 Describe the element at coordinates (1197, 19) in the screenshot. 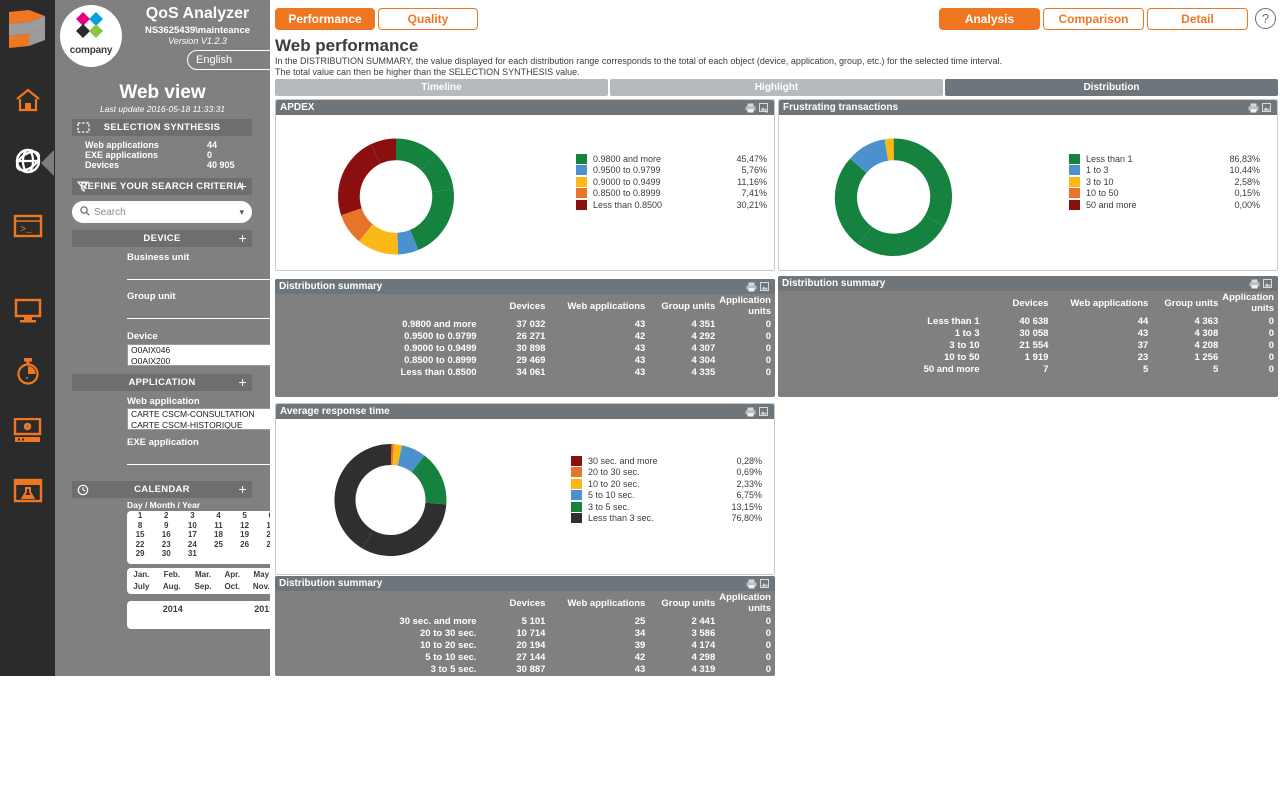

I see `tab-detail: Detail` at that location.